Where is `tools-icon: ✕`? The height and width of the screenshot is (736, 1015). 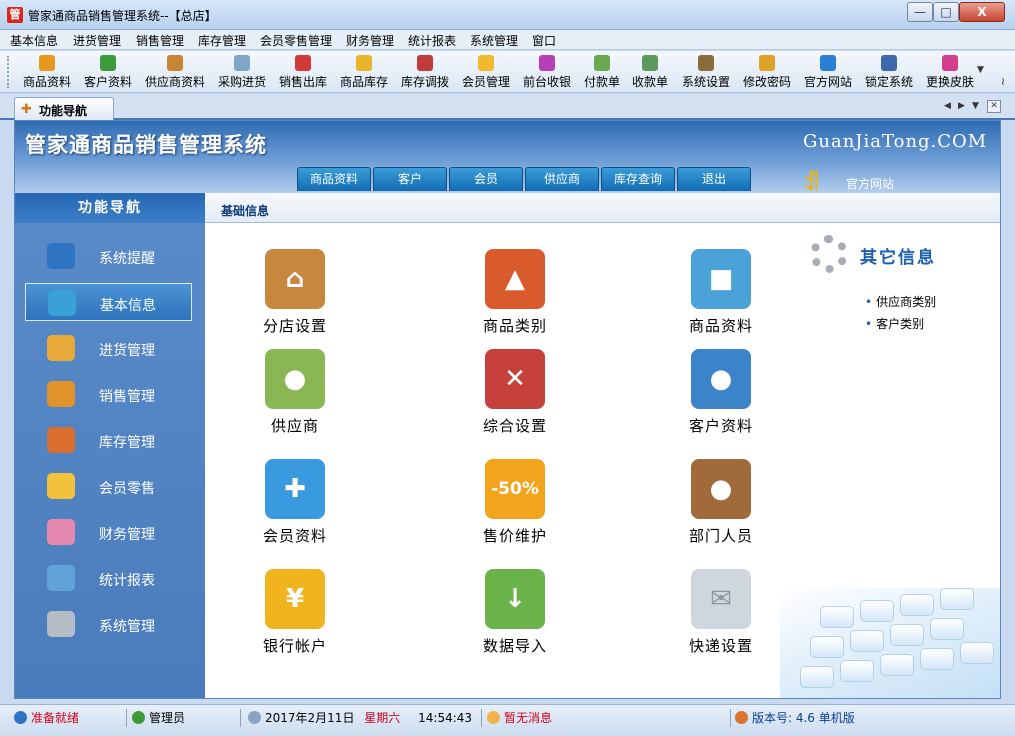
tools-icon: ✕ is located at coordinates (515, 379).